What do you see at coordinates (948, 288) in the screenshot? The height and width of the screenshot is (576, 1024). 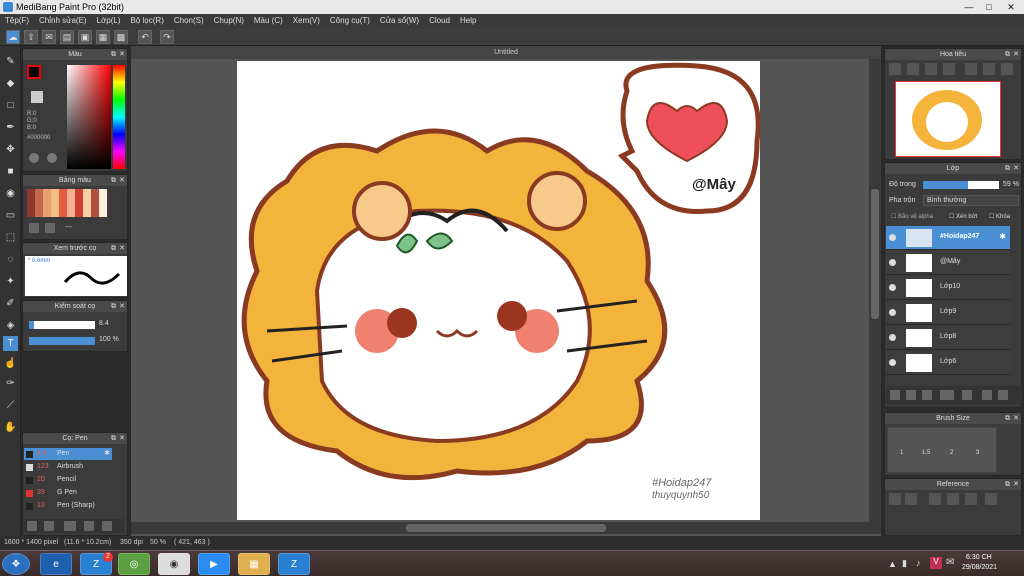 I see `layer-row: Lớp10` at bounding box center [948, 288].